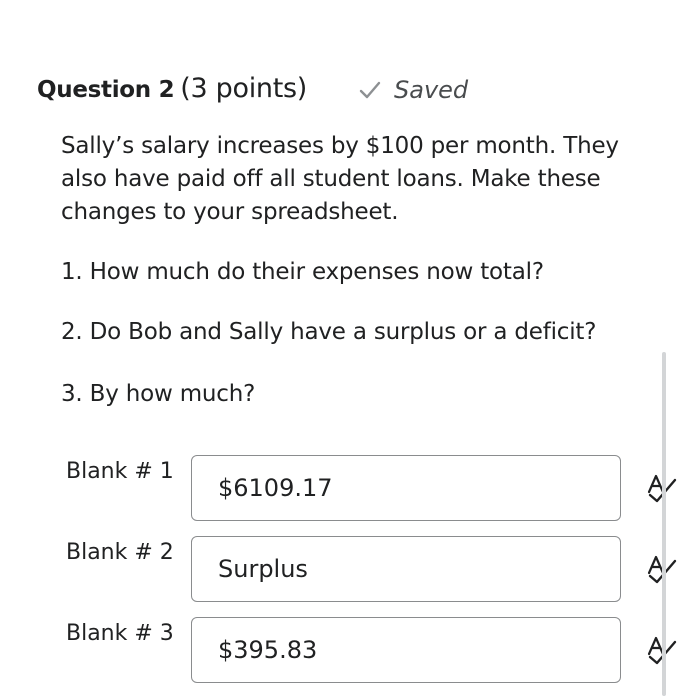 This screenshot has width=700, height=696. What do you see at coordinates (244, 88) in the screenshot?
I see `question-points: (3 points)` at bounding box center [244, 88].